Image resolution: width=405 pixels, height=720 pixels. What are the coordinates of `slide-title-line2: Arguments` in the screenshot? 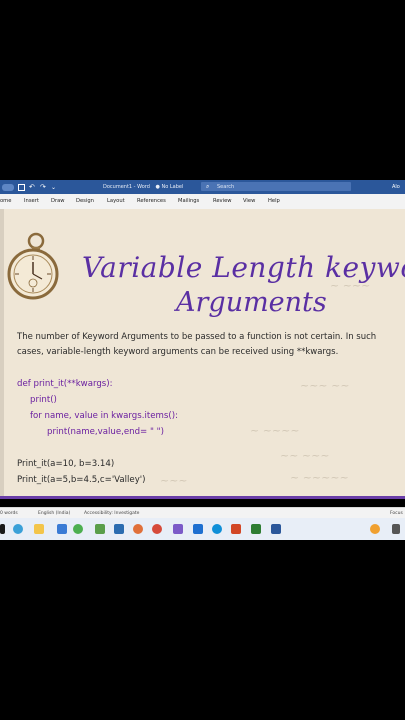 It's located at (251, 302).